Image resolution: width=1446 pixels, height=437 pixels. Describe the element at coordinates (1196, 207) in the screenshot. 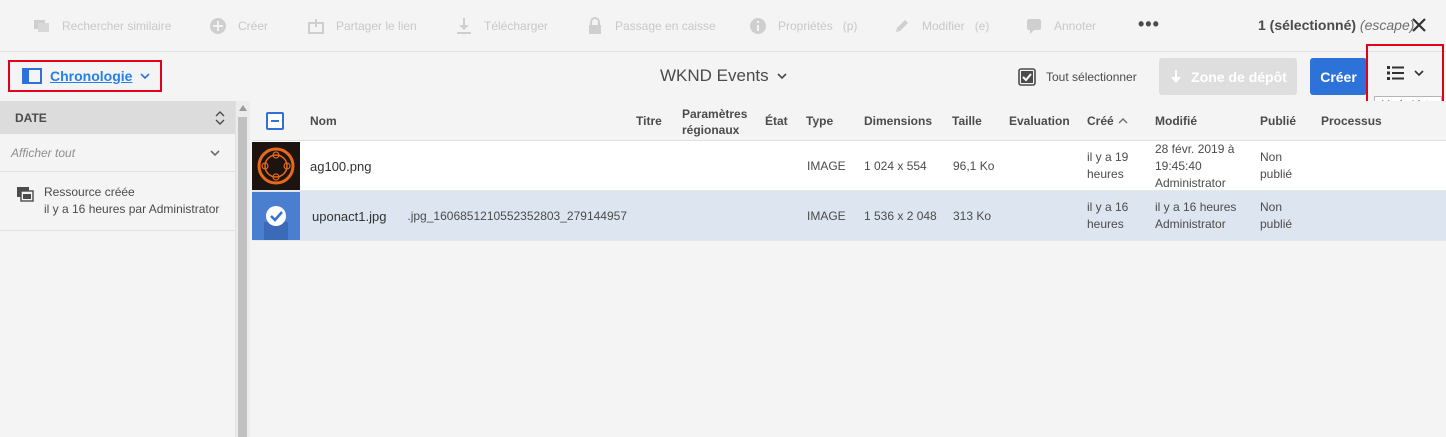

I see `asset-modified-line1: il y a 16 heures` at that location.